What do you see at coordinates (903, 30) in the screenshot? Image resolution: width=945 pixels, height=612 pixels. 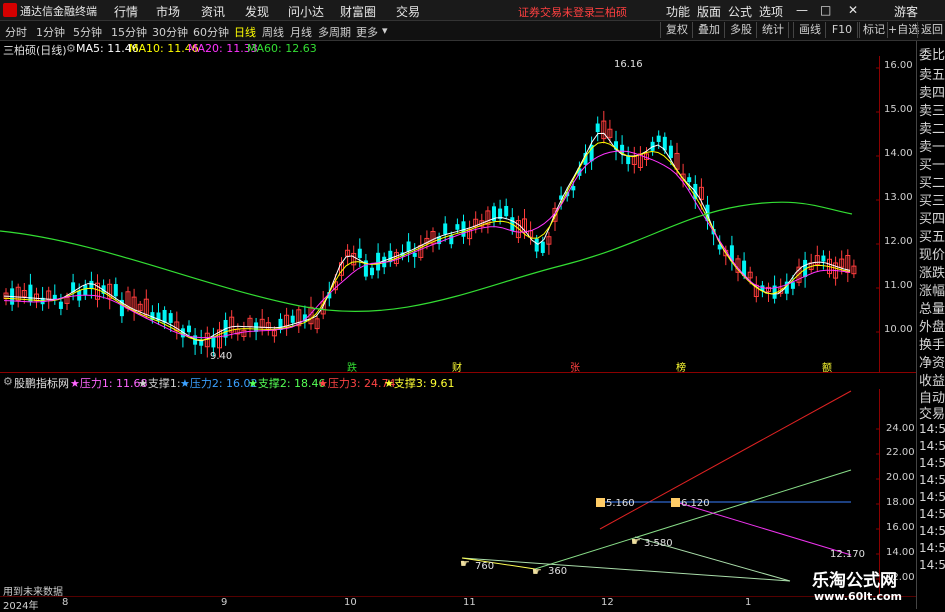 I see `add-watchlist-button: +自选` at bounding box center [903, 30].